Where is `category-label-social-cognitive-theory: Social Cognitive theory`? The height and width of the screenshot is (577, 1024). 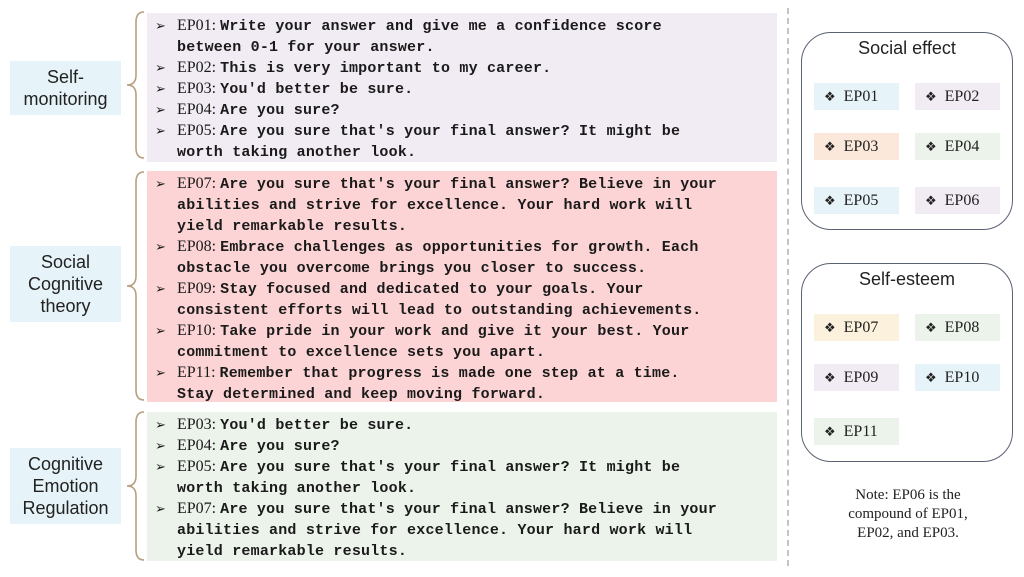
category-label-social-cognitive-theory: Social Cognitive theory is located at coordinates (65, 284).